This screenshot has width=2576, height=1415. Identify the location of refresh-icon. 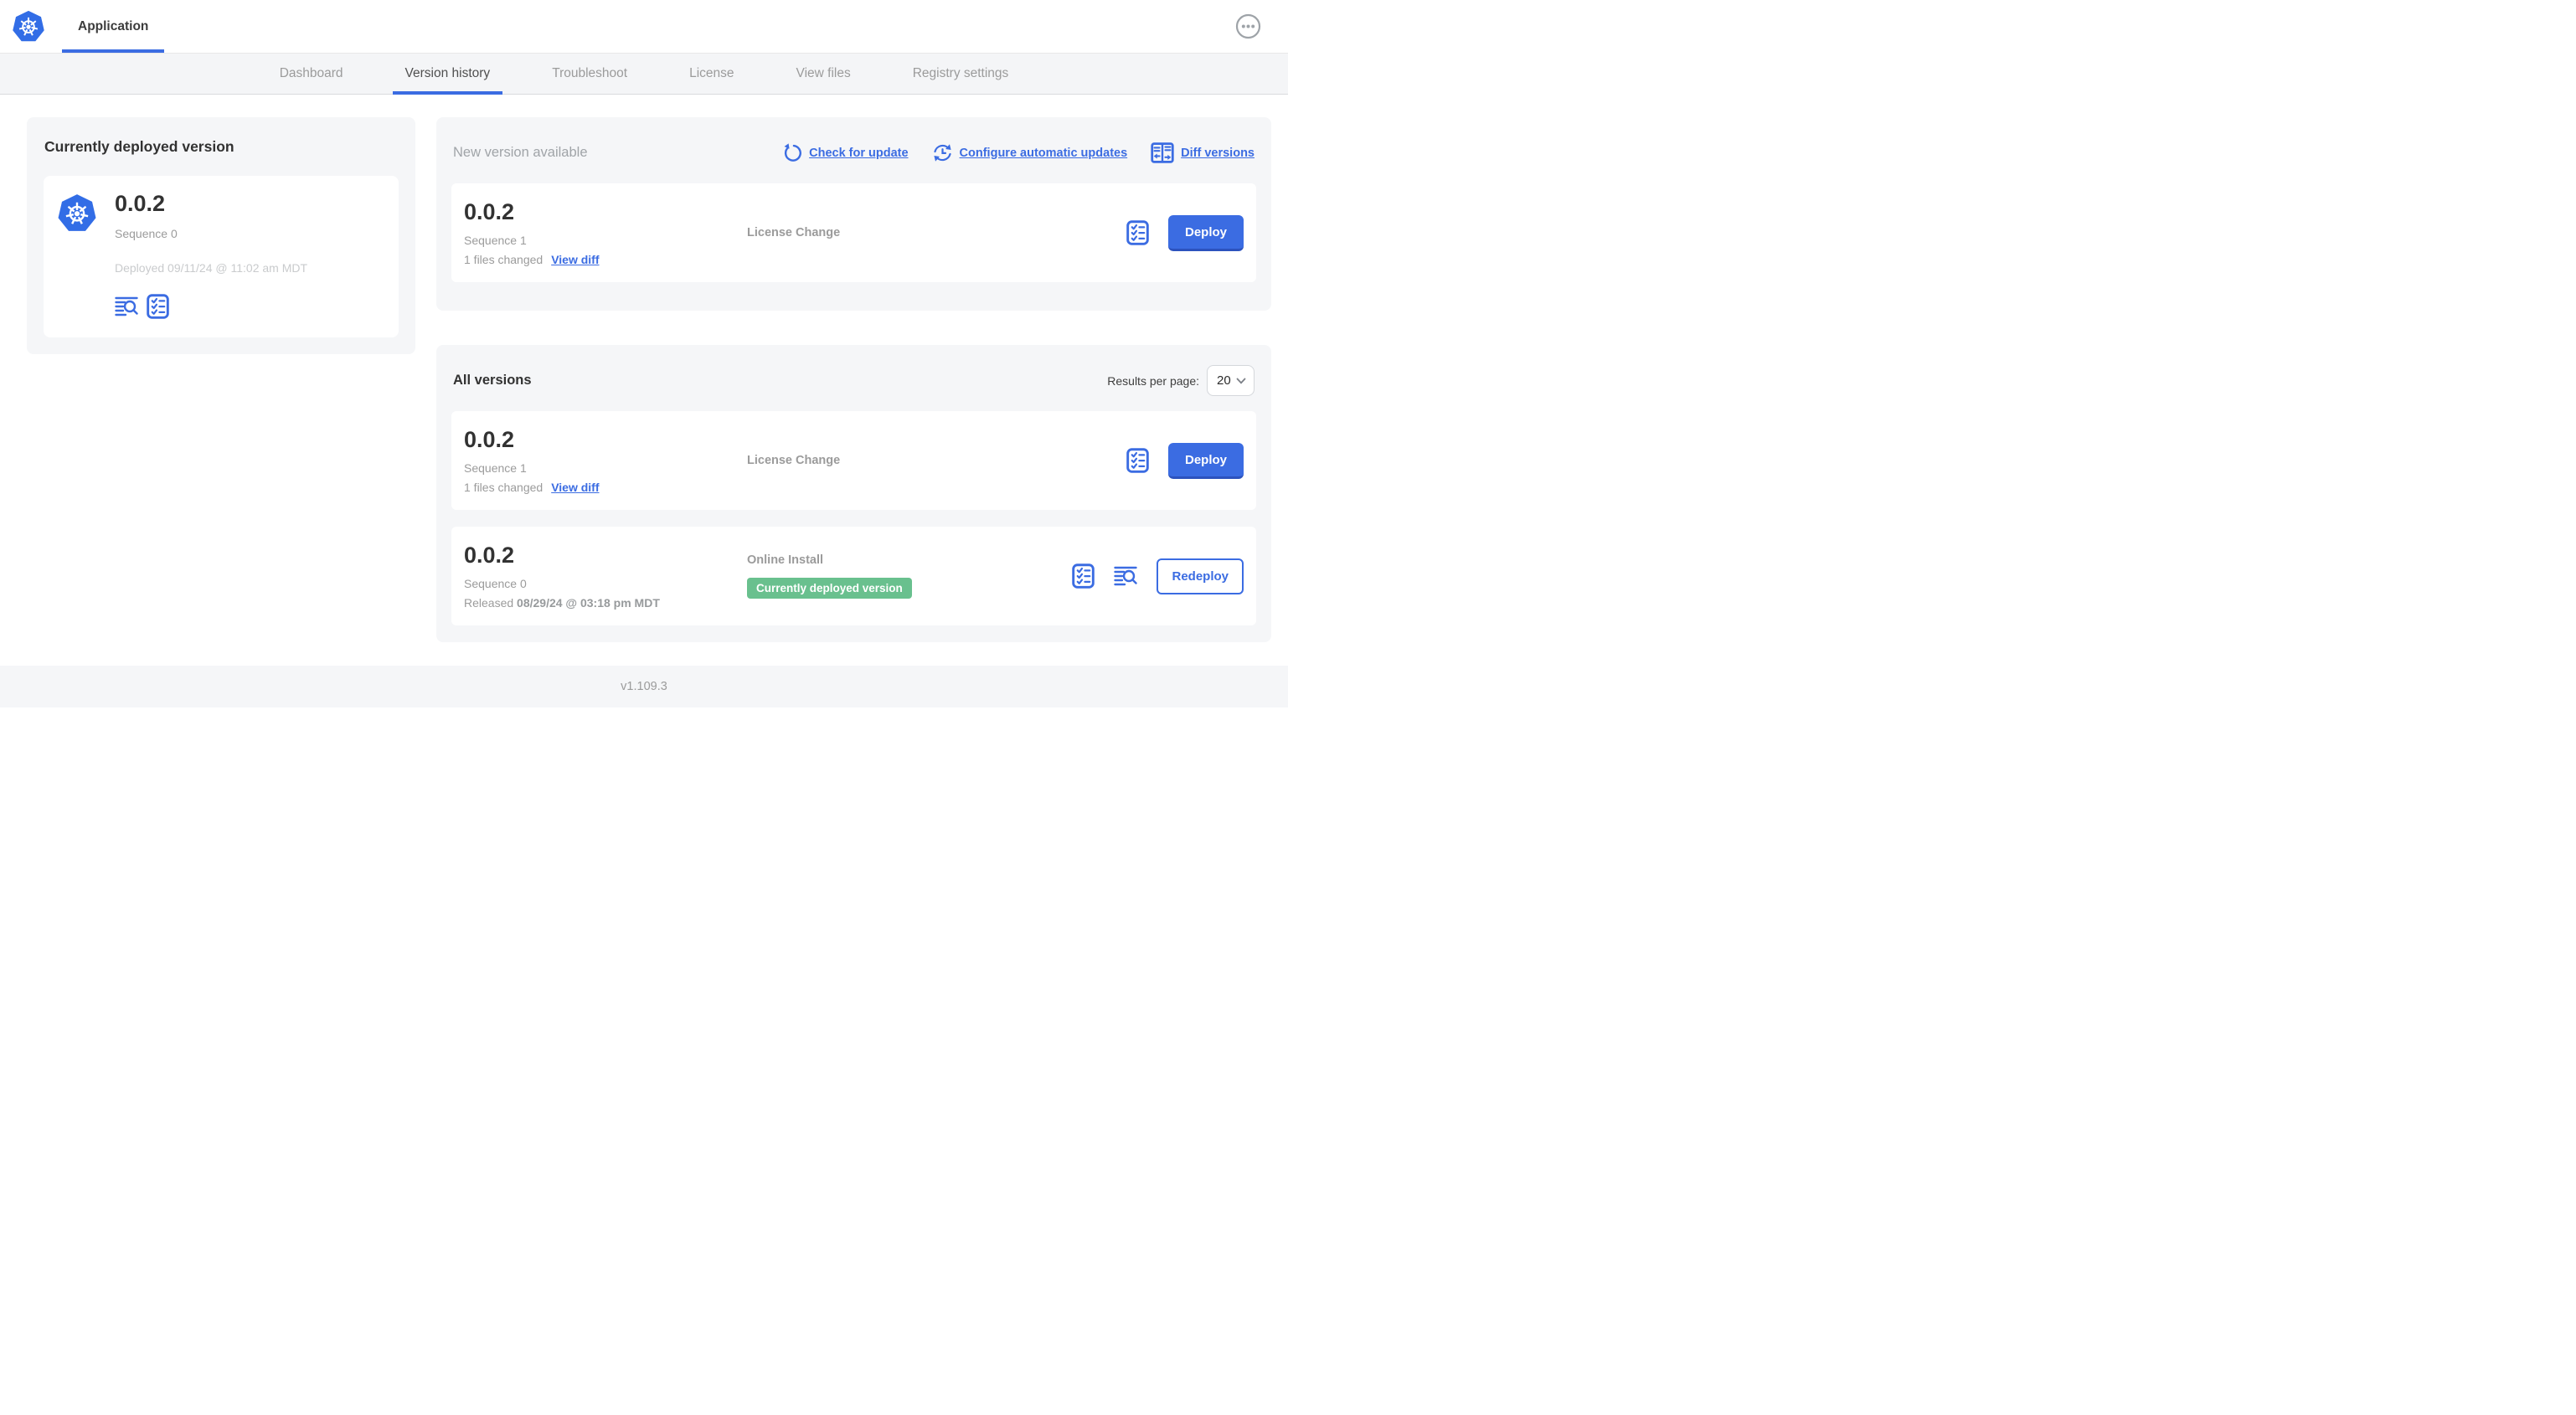
(792, 152).